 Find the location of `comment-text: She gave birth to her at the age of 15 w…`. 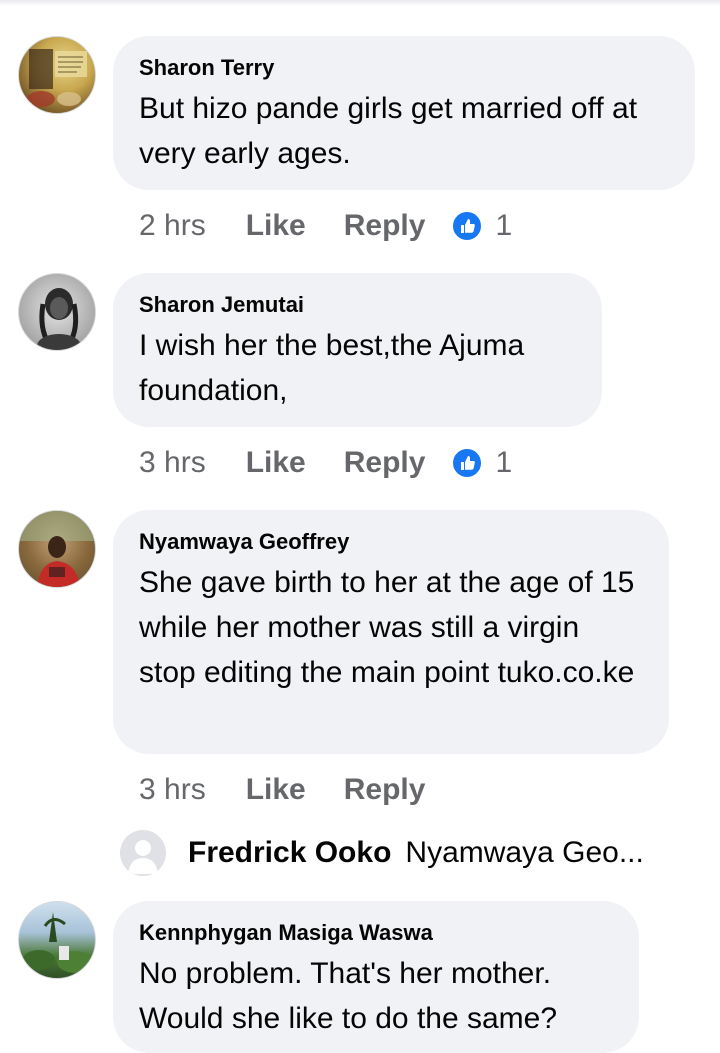

comment-text: She gave birth to her at the age of 15 w… is located at coordinates (387, 627).